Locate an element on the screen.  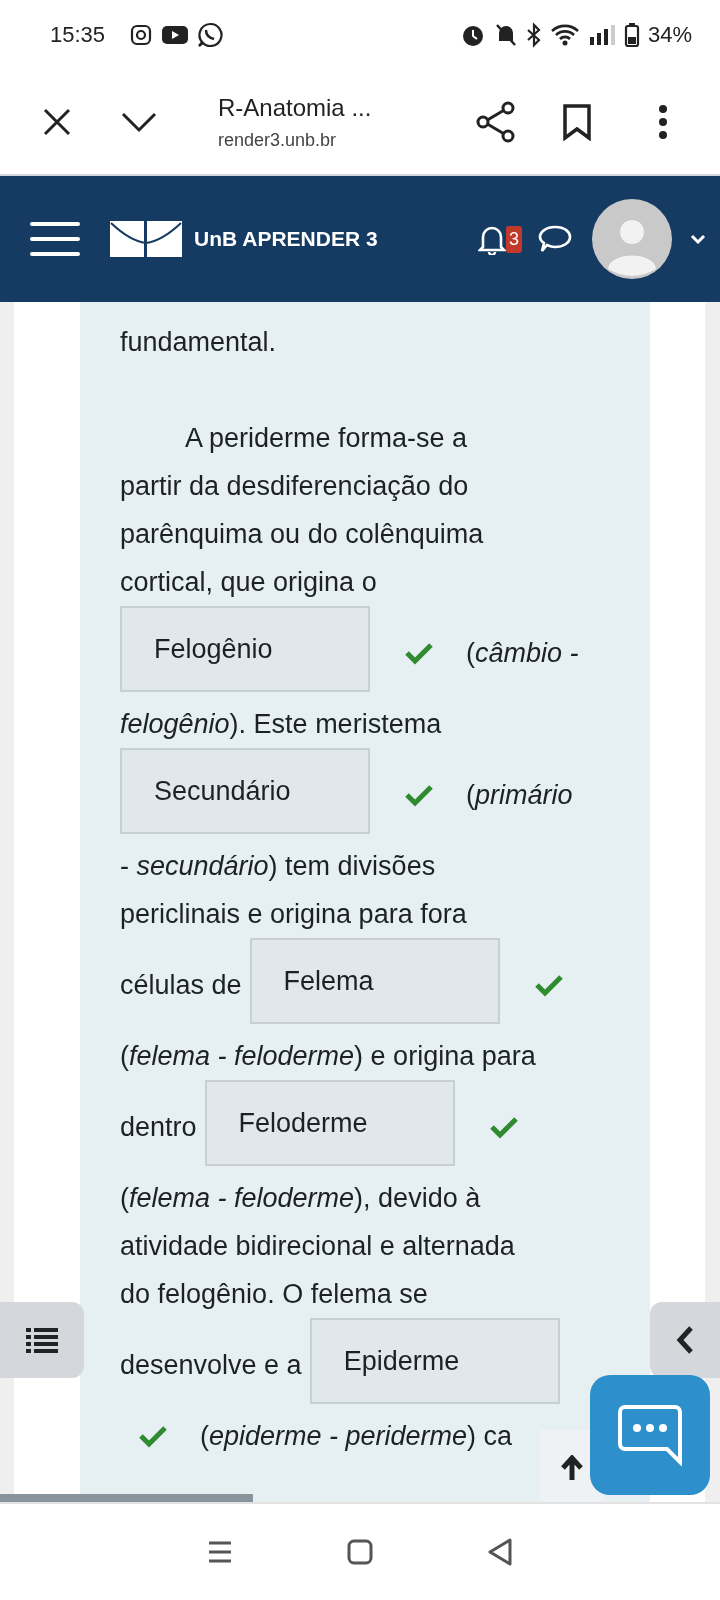
chevron-left-icon is located at coordinates (685, 1340).